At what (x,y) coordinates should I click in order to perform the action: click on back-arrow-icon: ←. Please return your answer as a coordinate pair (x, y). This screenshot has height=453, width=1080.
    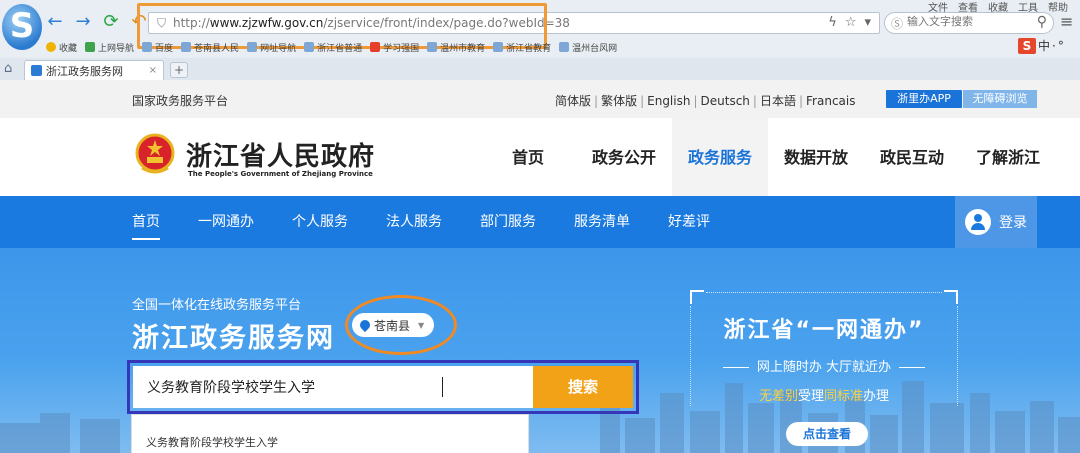
    Looking at the image, I should click on (55, 22).